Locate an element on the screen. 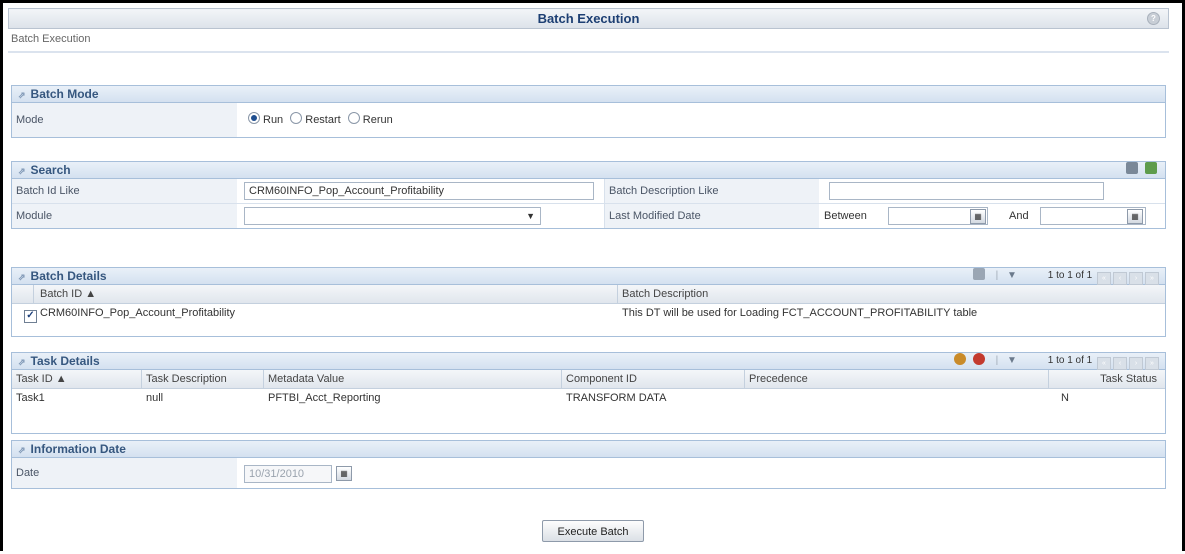 This screenshot has width=1185, height=554. radio-restart: Restart is located at coordinates (315, 119).